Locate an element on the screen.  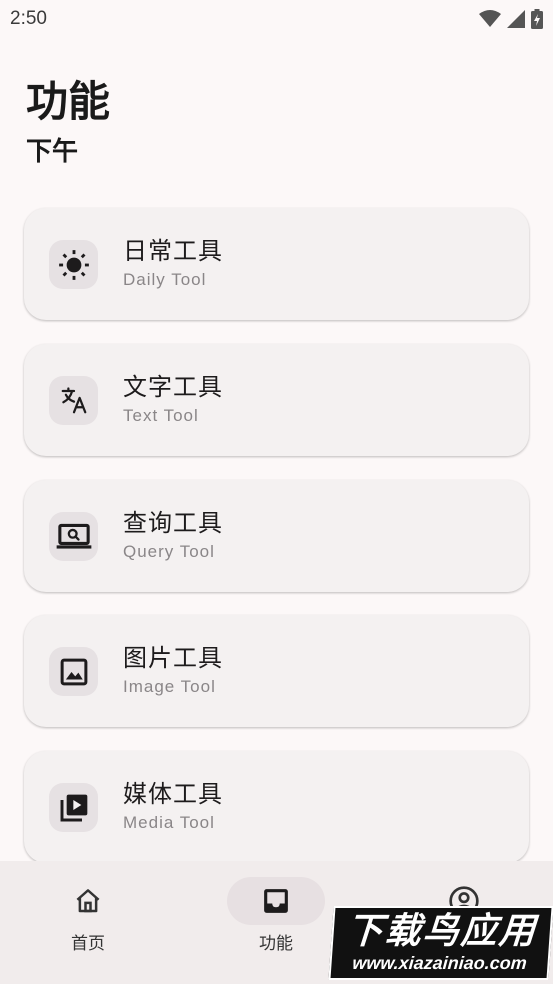
home-icon is located at coordinates (88, 901).